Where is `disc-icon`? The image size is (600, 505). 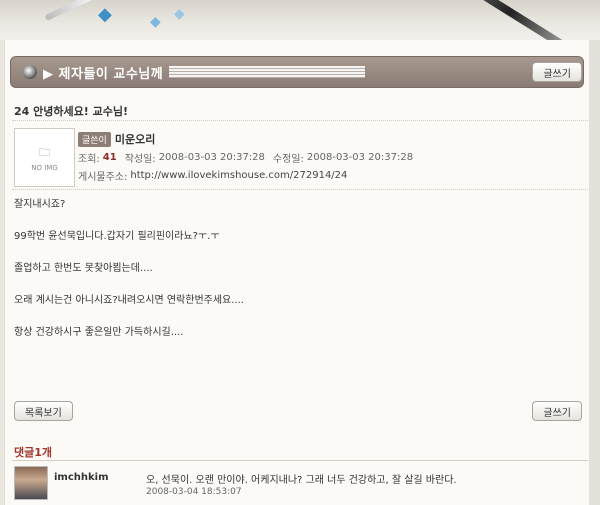 disc-icon is located at coordinates (30, 72).